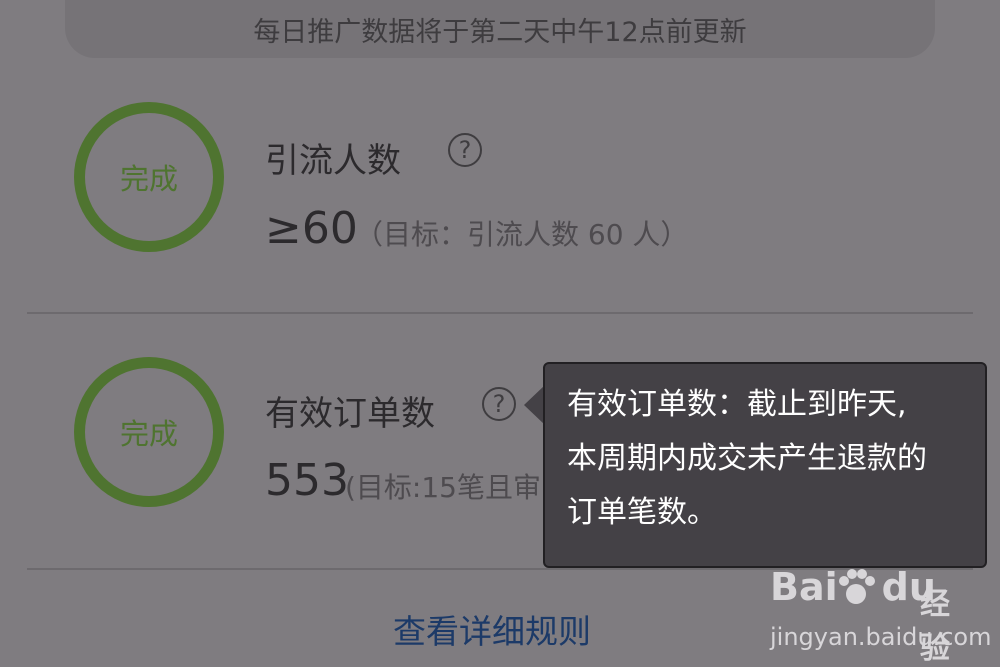  I want to click on update-notice-text: 每日推广数据将于第二天中午12点前更新, so click(500, 32).